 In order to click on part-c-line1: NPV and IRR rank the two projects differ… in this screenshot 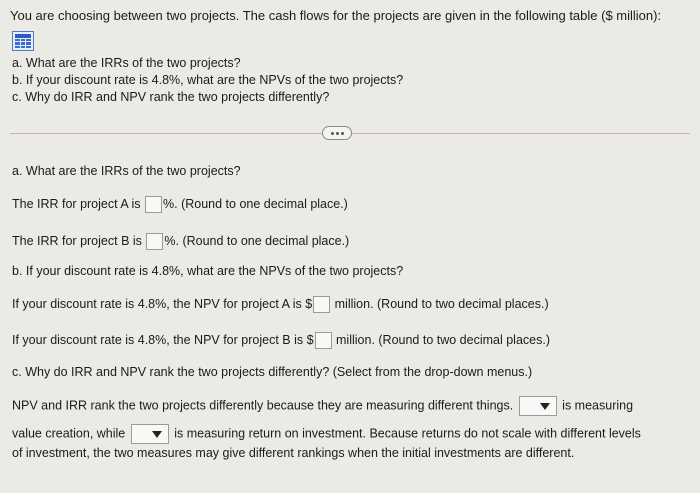, I will do `click(322, 406)`.